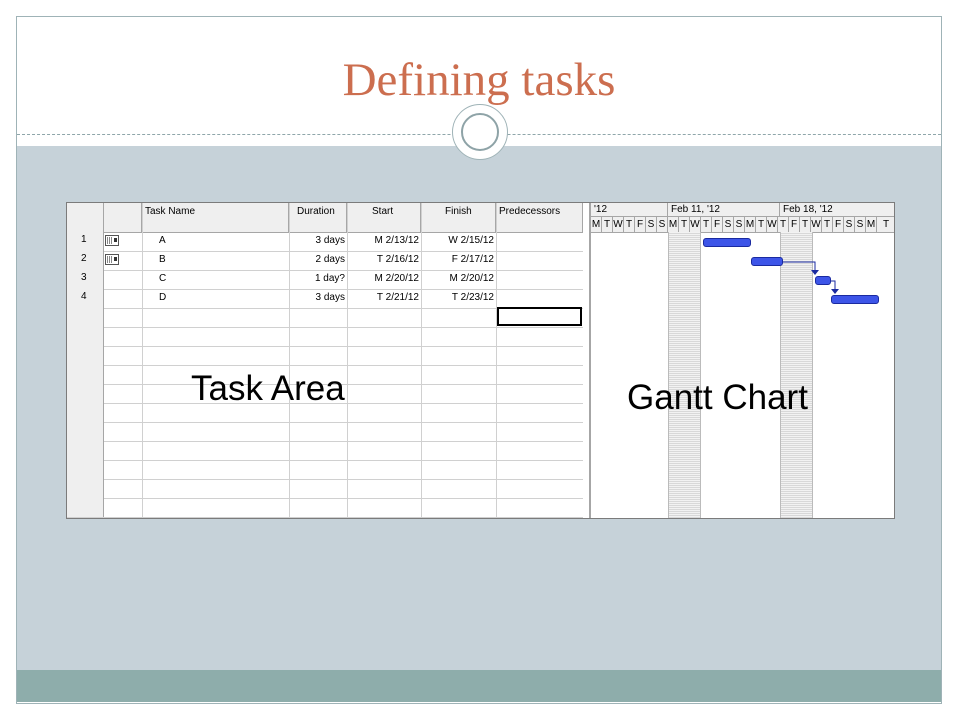  Describe the element at coordinates (162, 278) in the screenshot. I see `task-name-cell: C` at that location.